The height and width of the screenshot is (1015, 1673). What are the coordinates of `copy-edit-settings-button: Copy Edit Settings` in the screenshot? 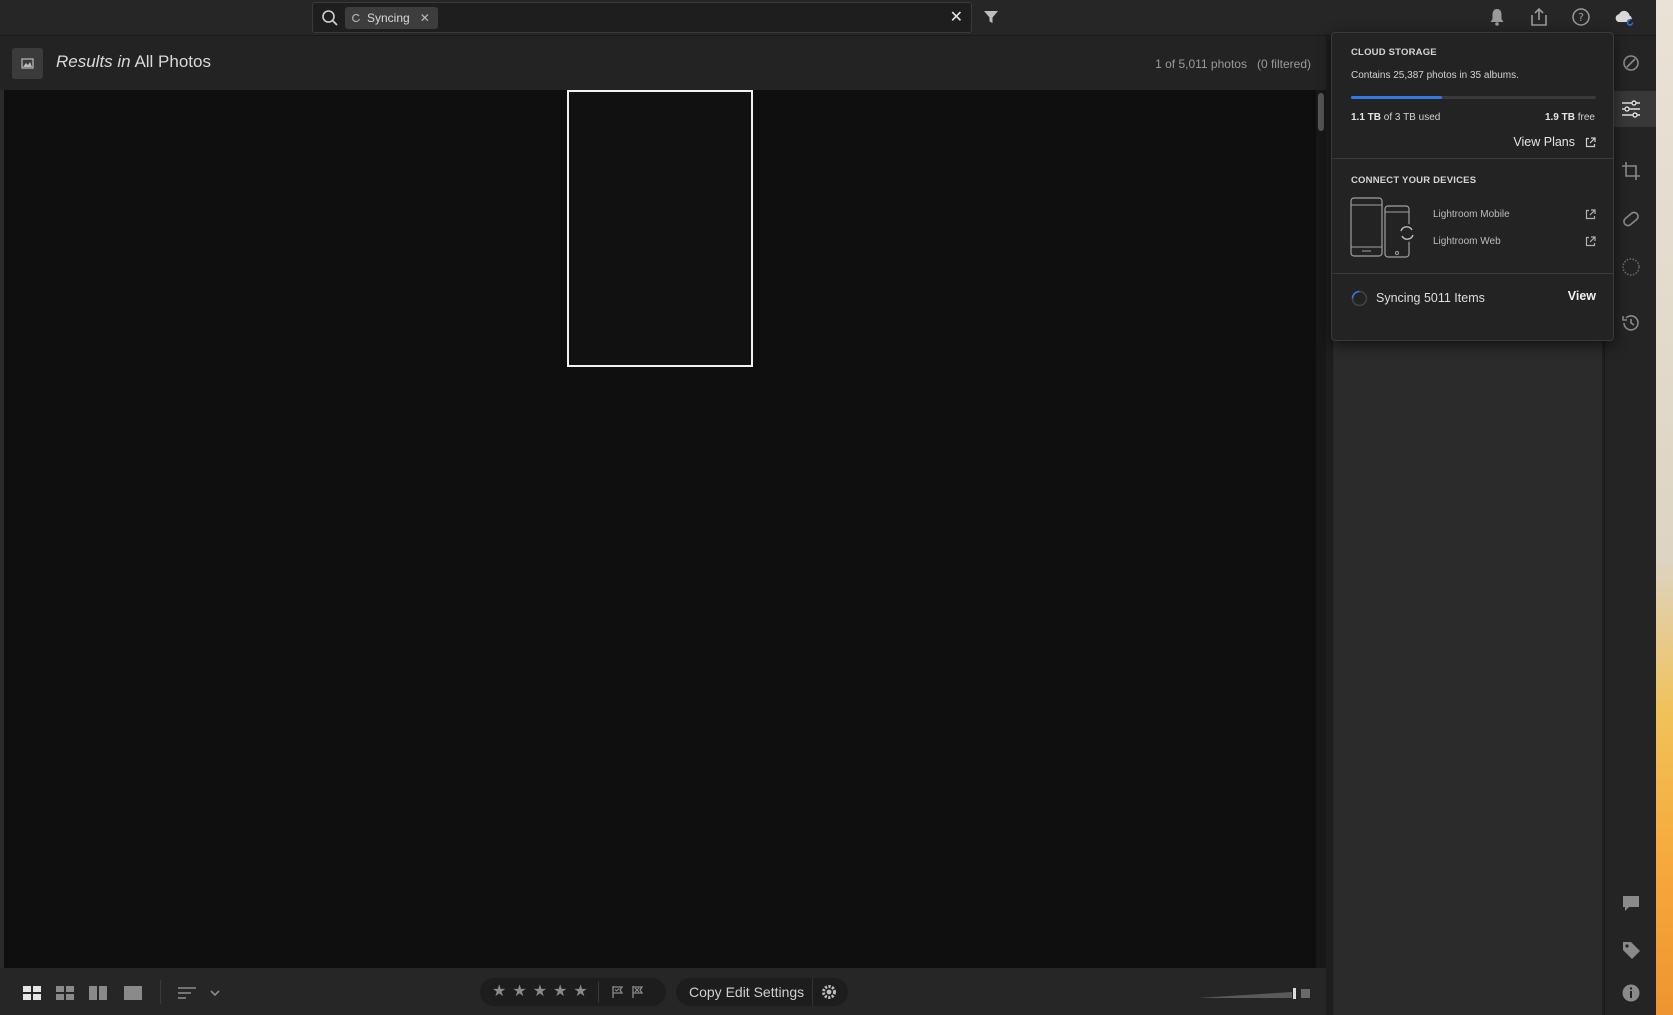 It's located at (744, 992).